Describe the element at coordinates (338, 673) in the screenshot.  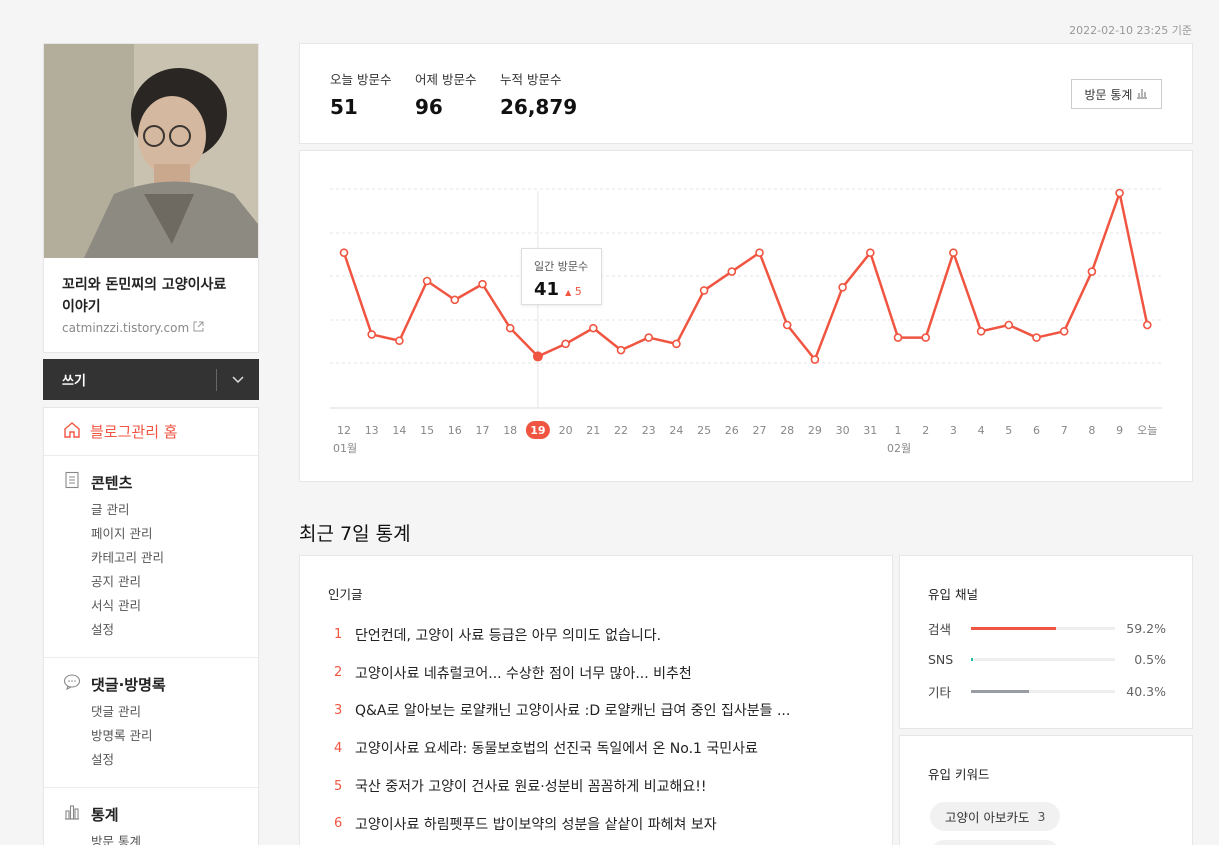
I see `post-rank: 2` at that location.